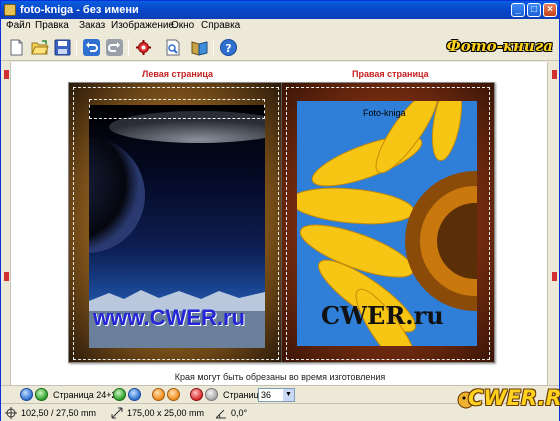 The width and height of the screenshot is (560, 421). I want to click on left-ruler, so click(6, 223).